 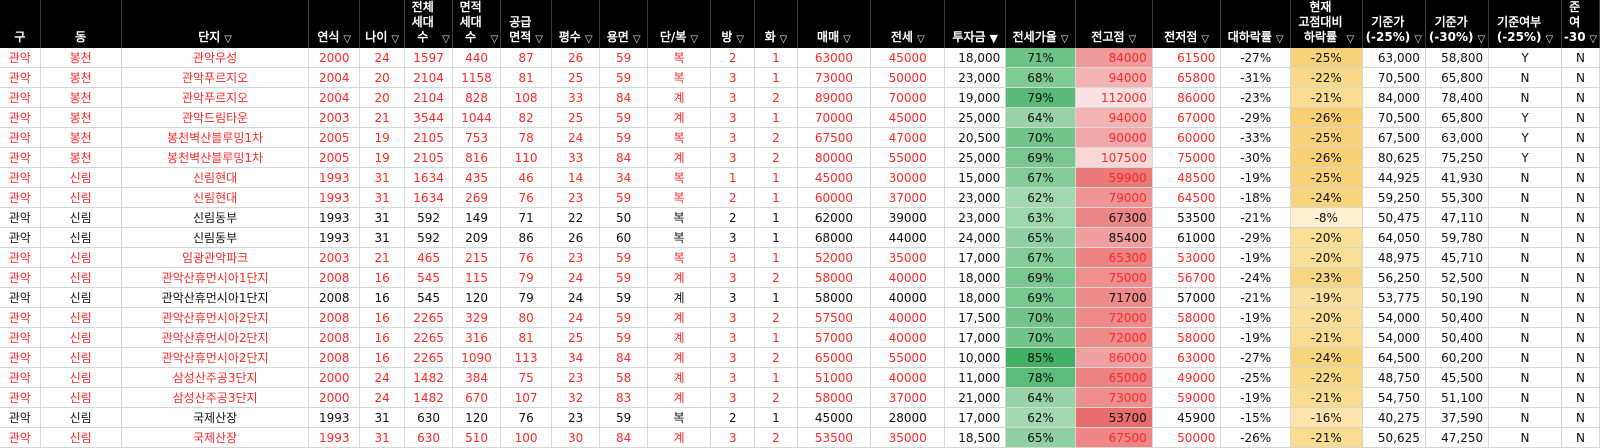 What do you see at coordinates (215, 357) in the screenshot?
I see `cell-danji: 관악산휴먼시아2단지` at bounding box center [215, 357].